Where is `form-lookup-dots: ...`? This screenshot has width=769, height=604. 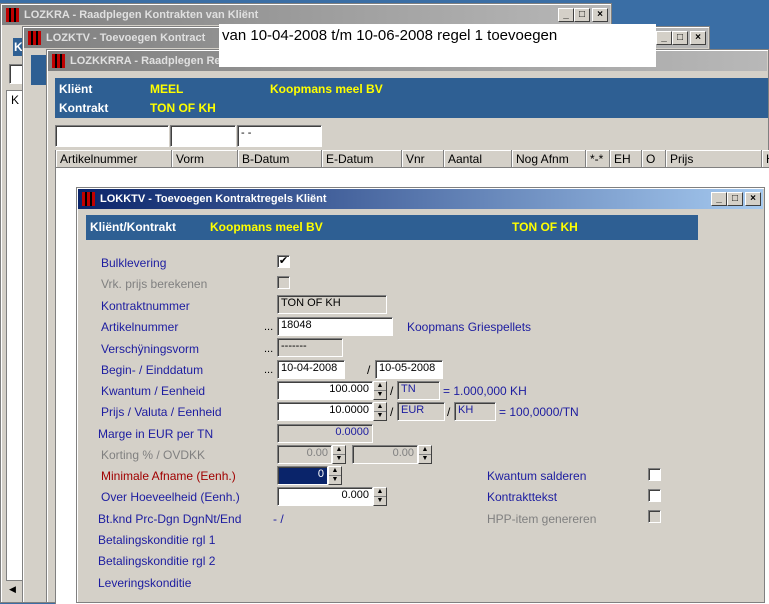
form-lookup-dots: ... is located at coordinates (268, 349).